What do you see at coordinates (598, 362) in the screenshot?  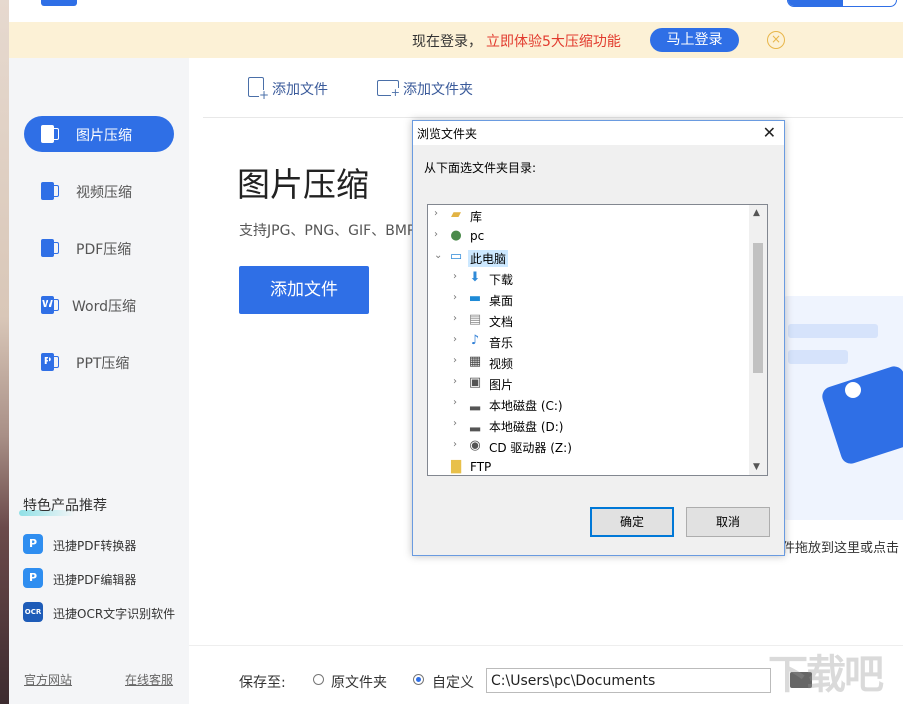 I see `tree-item-videos: › ▦ 视频` at bounding box center [598, 362].